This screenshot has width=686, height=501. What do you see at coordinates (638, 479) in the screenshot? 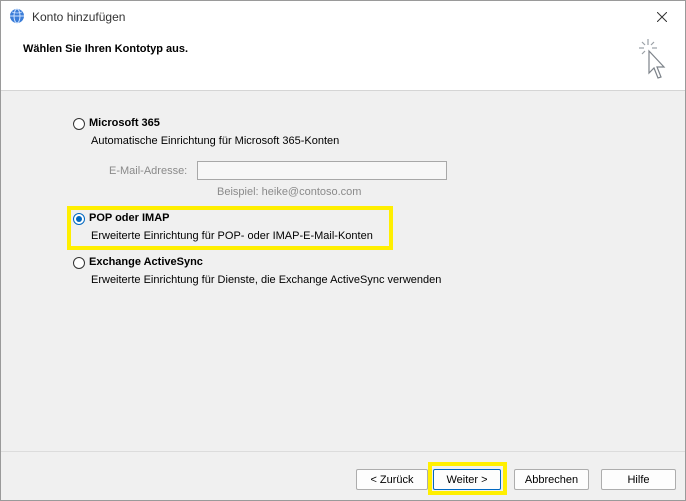
I see `help-button: Hilfe` at bounding box center [638, 479].